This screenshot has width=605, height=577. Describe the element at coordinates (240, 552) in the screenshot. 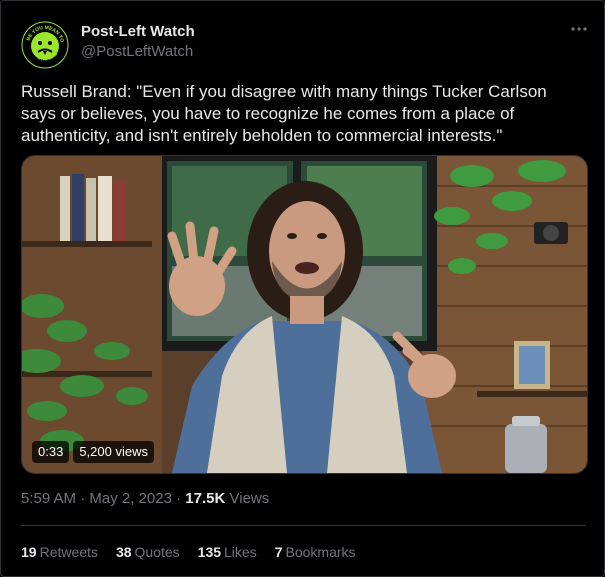

I see `likes-label: Likes` at that location.